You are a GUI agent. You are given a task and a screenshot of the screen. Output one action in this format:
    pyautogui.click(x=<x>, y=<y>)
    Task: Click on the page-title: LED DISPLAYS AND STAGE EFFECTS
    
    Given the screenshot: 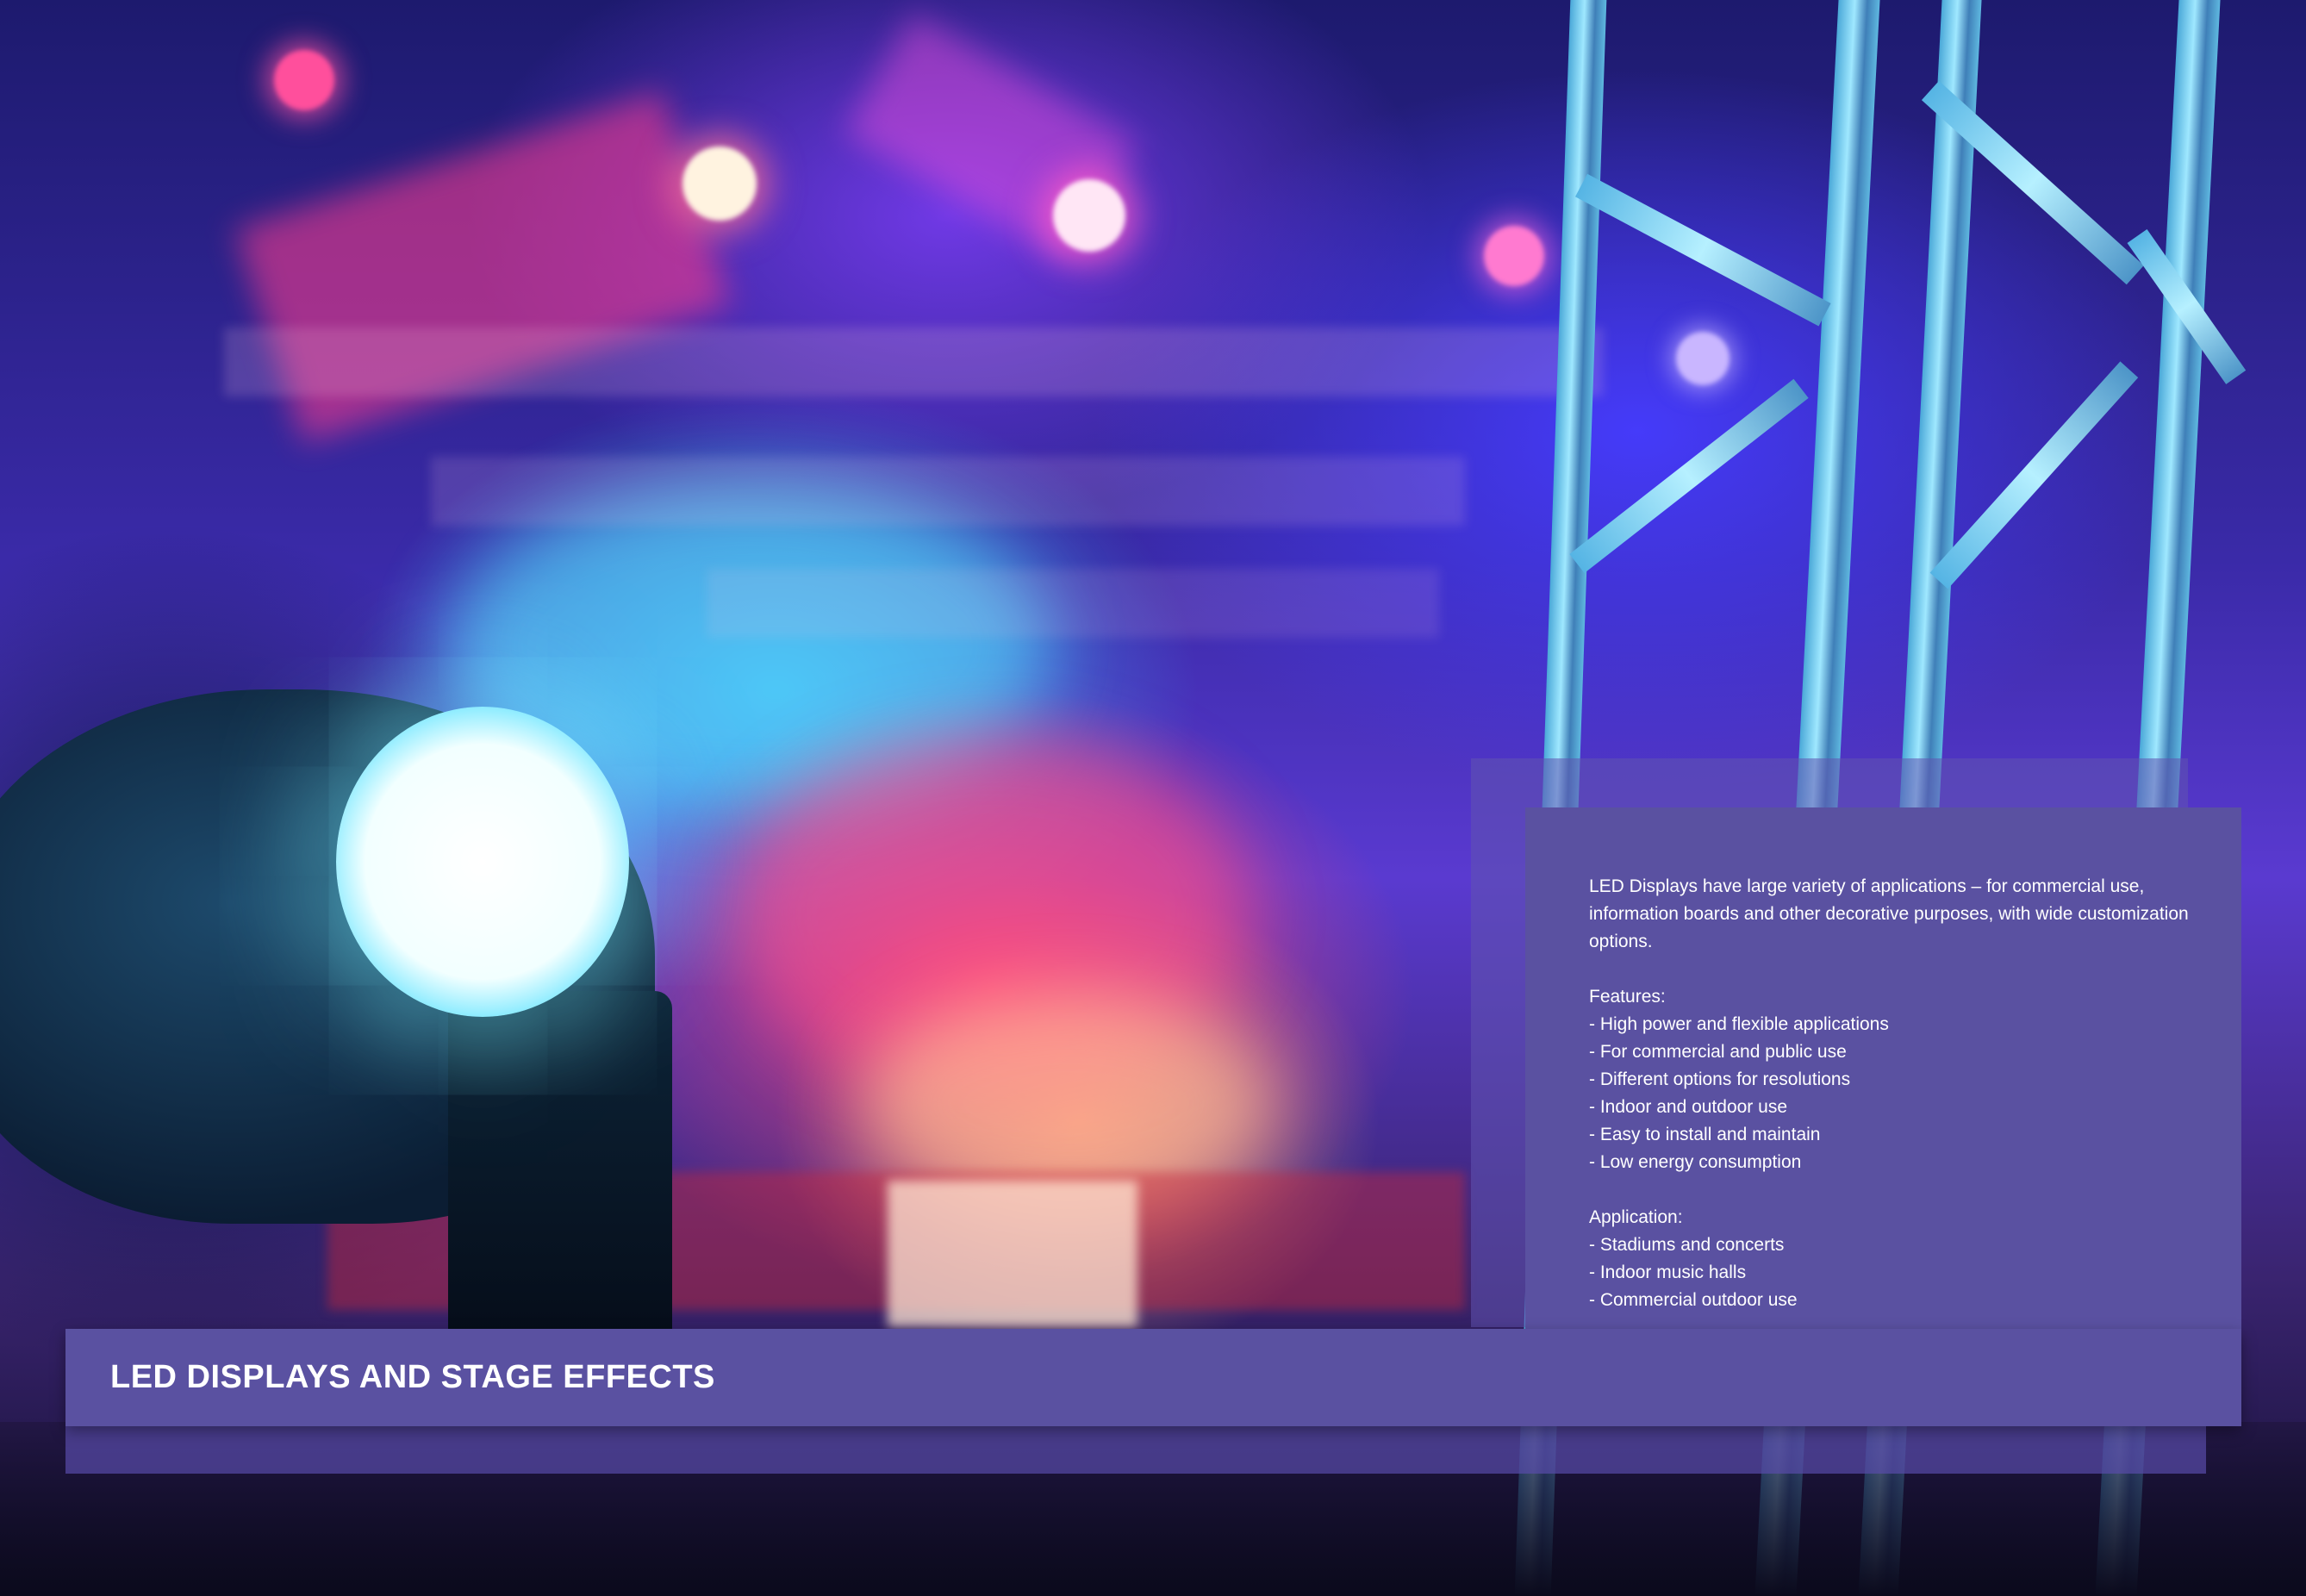 What is the action you would take?
    pyautogui.click(x=412, y=1377)
    